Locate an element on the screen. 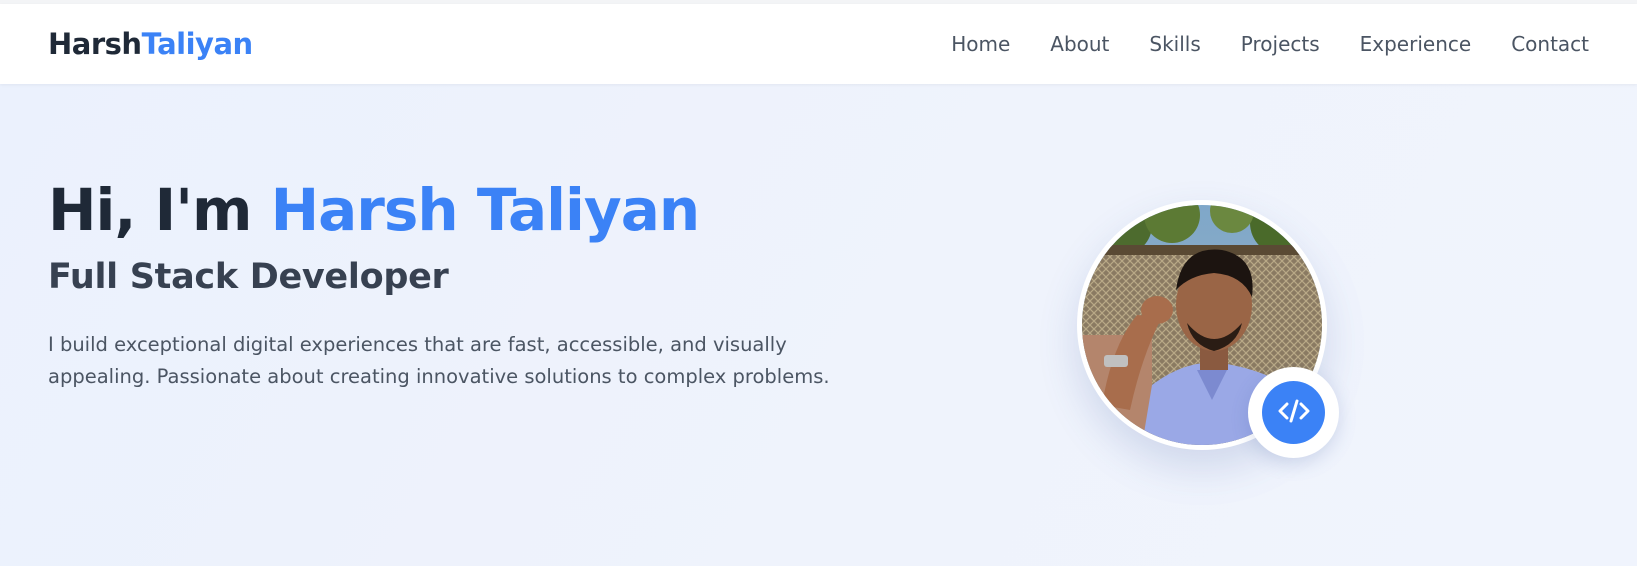  nav-contact: Contact is located at coordinates (1550, 44).